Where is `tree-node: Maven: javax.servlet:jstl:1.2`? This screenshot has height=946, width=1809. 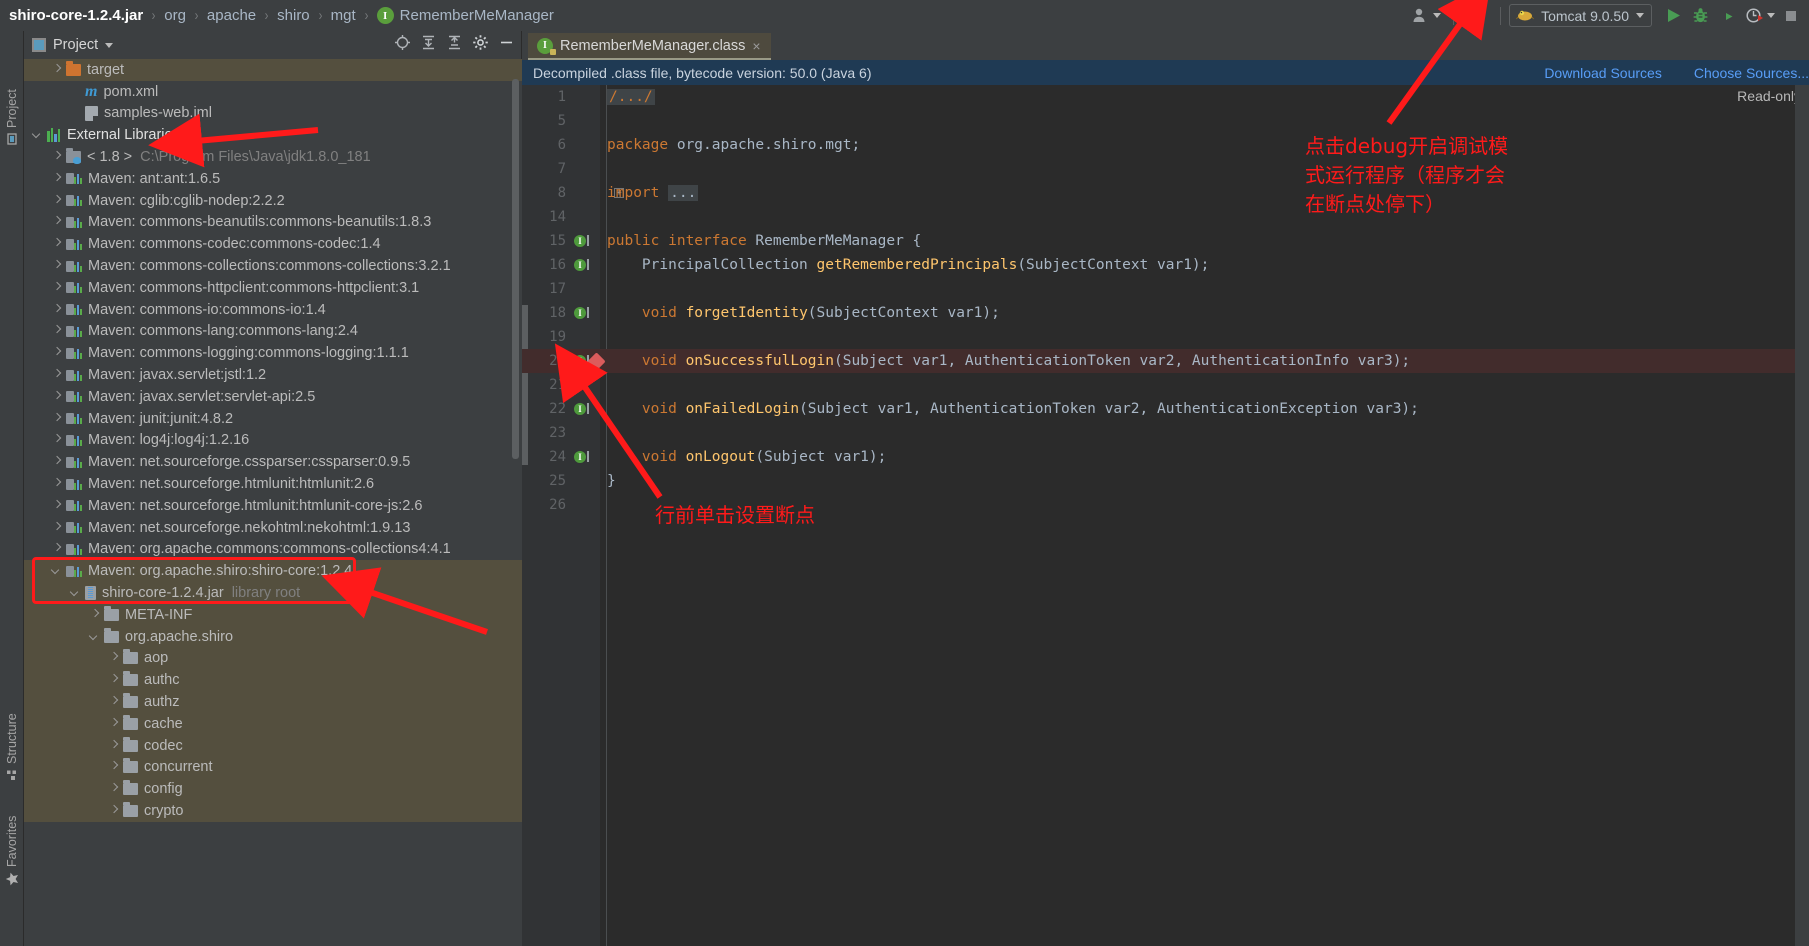 tree-node: Maven: javax.servlet:jstl:1.2 is located at coordinates (273, 375).